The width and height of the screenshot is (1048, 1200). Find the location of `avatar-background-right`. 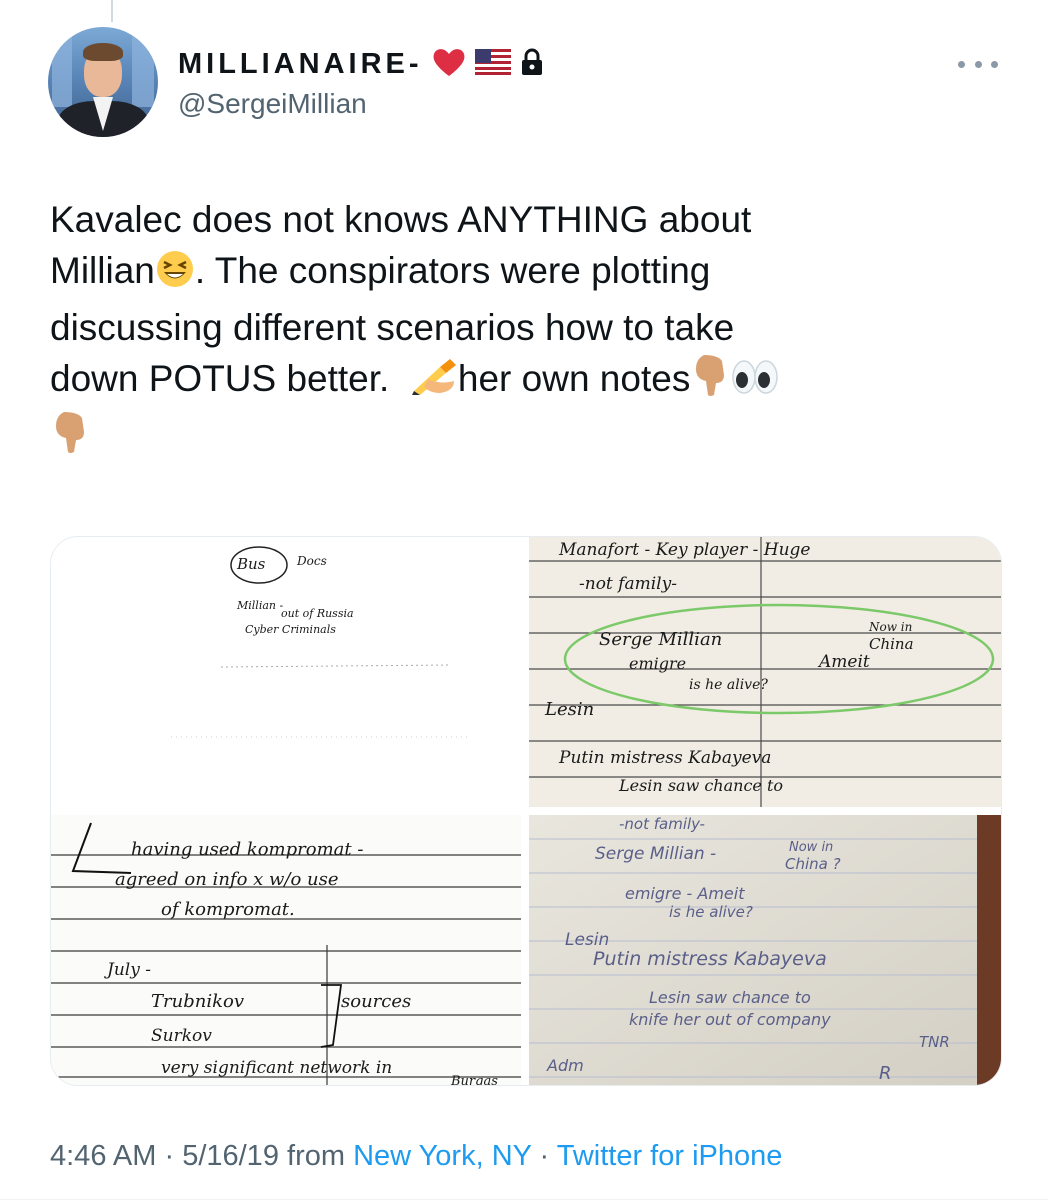

avatar-background-right is located at coordinates (143, 69).